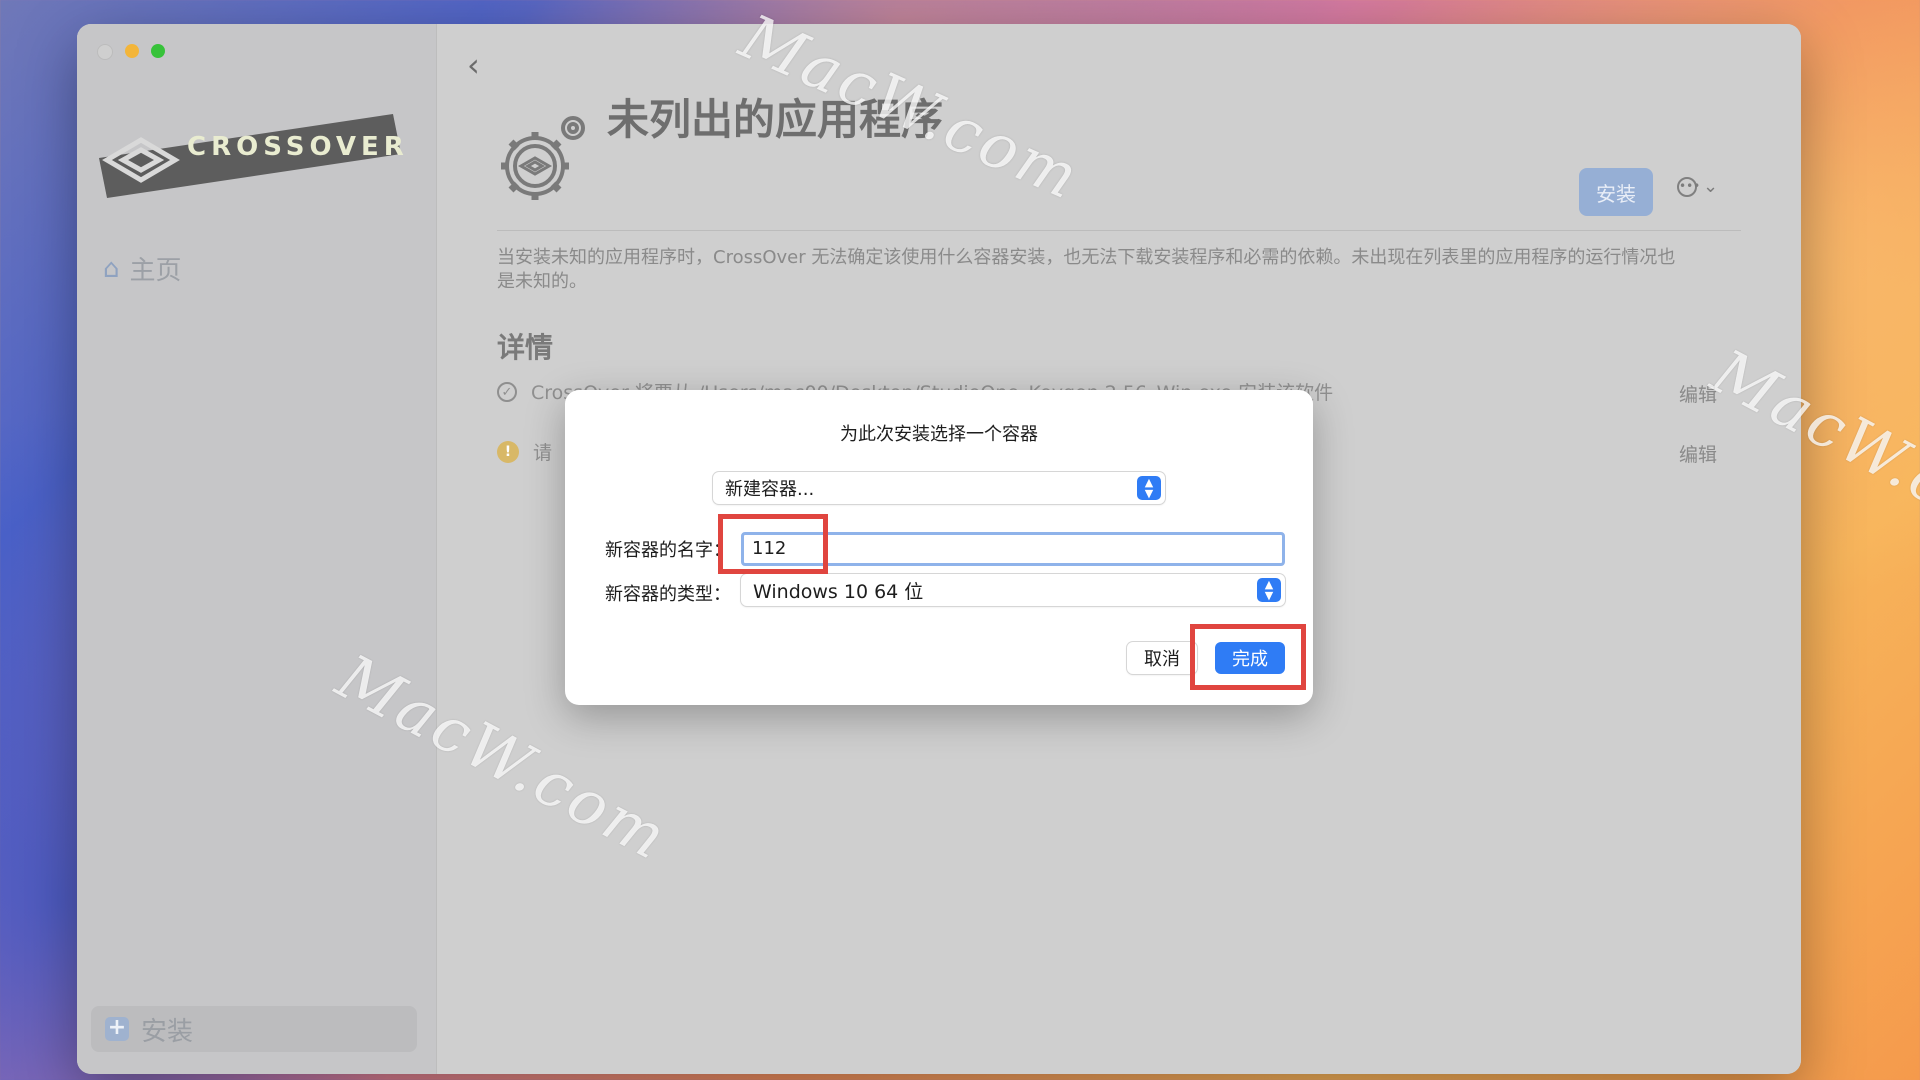 Image resolution: width=1920 pixels, height=1080 pixels. I want to click on container-name-label: 新容器的名字：, so click(668, 550).